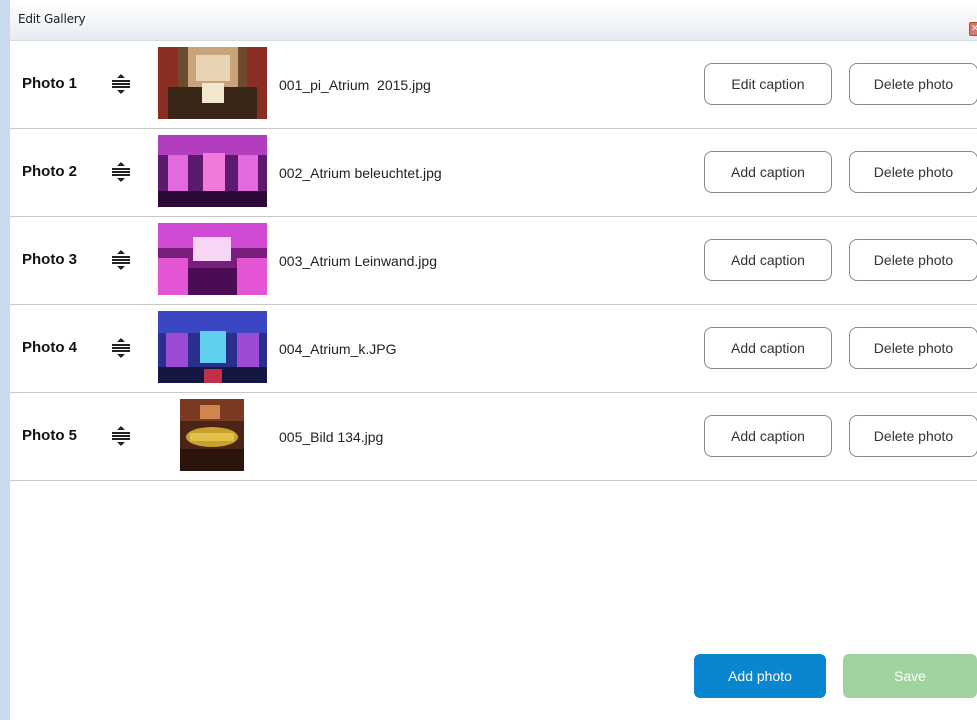  I want to click on add-photo-button: Add photo, so click(760, 676).